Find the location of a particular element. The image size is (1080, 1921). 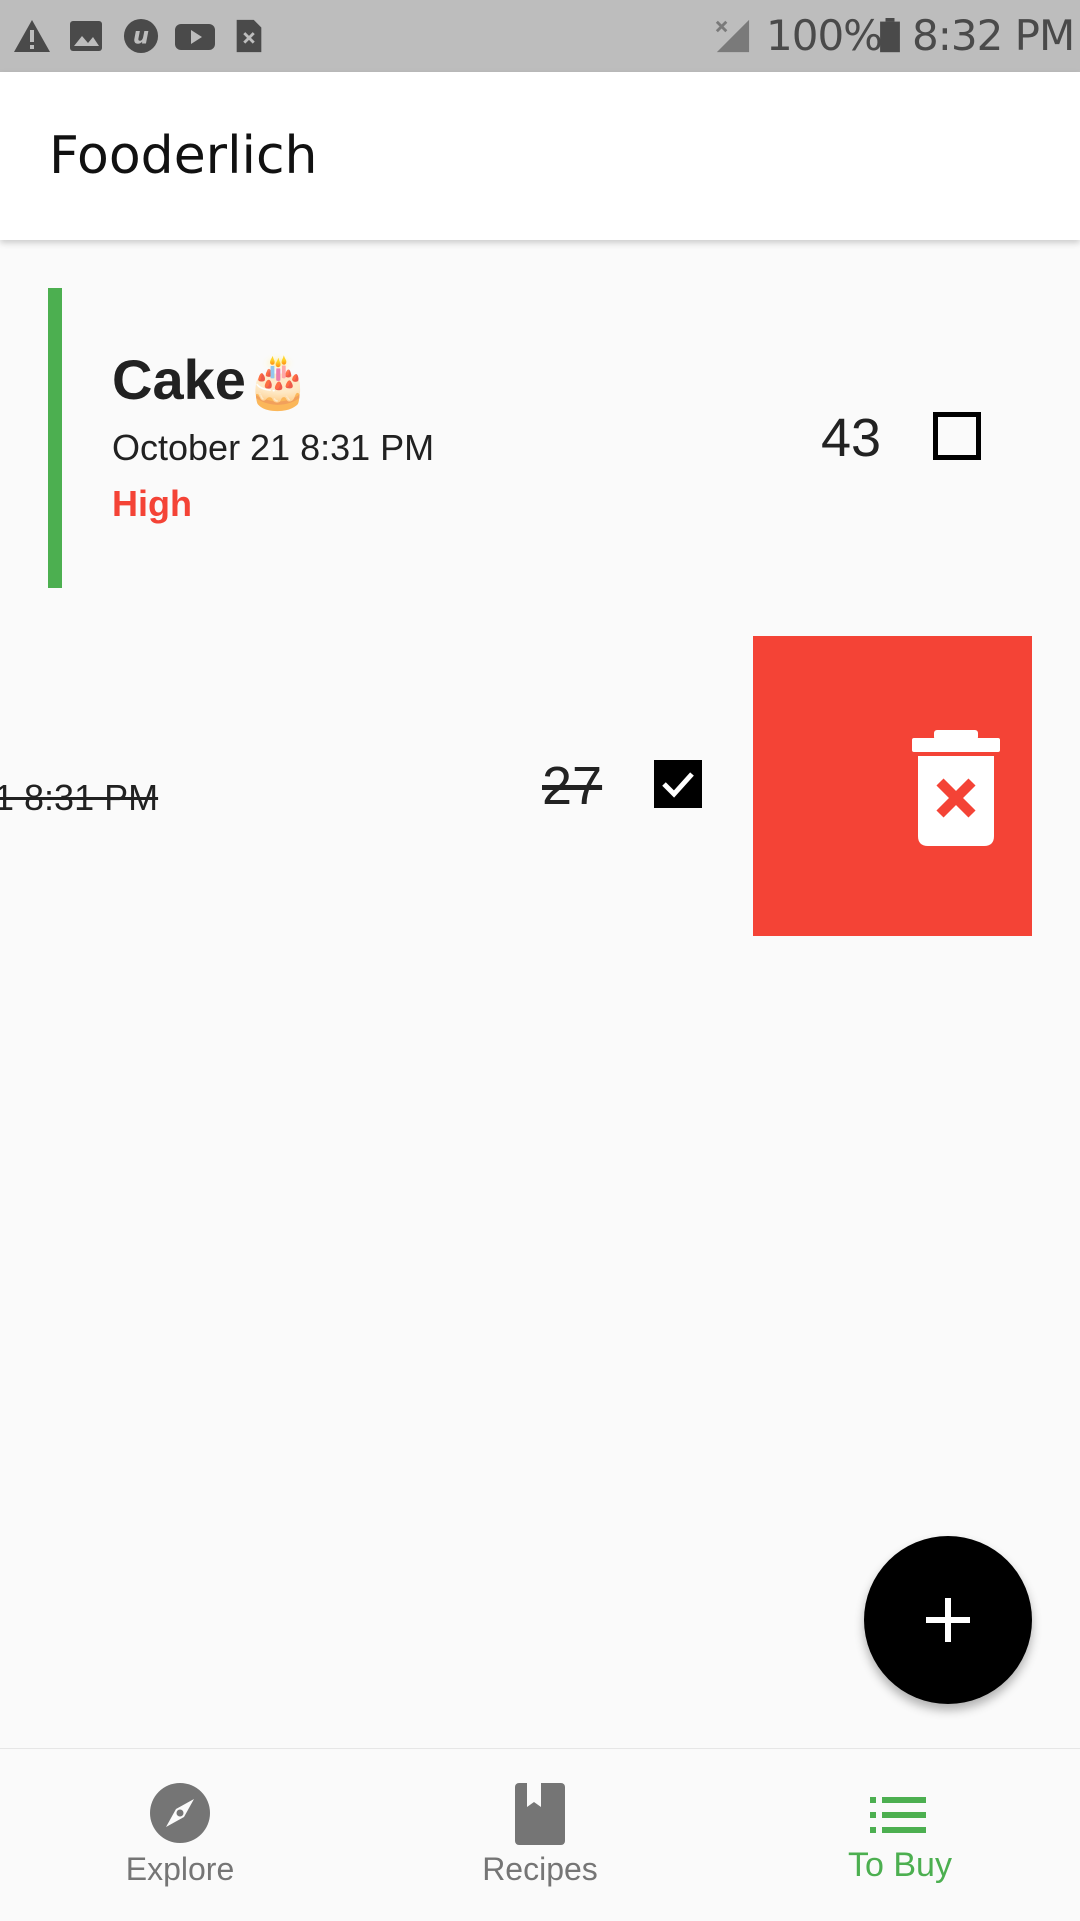

sim-card-icon is located at coordinates (249, 36).